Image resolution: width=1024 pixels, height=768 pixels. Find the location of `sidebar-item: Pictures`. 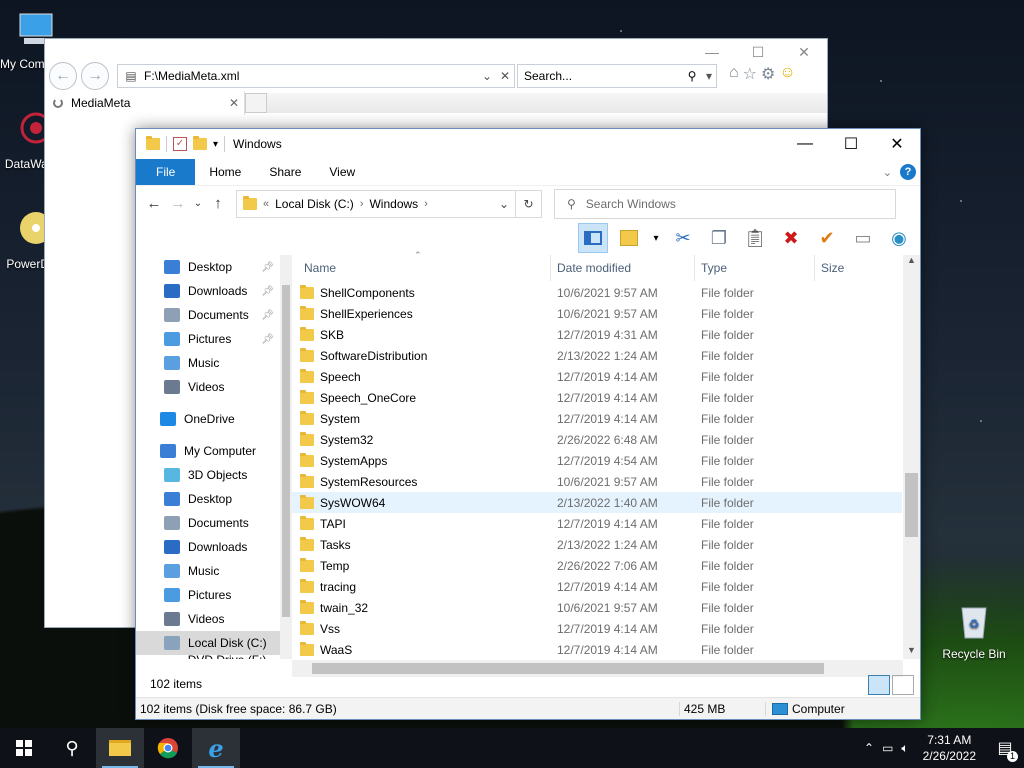

sidebar-item: Pictures is located at coordinates (208, 595).